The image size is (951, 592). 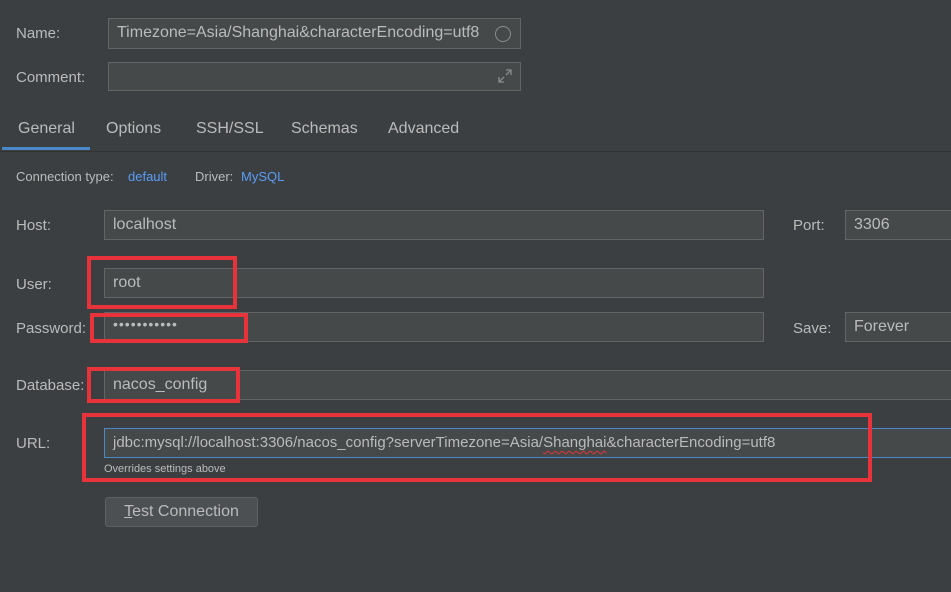 What do you see at coordinates (872, 224) in the screenshot?
I see `port-input-value: 3306` at bounding box center [872, 224].